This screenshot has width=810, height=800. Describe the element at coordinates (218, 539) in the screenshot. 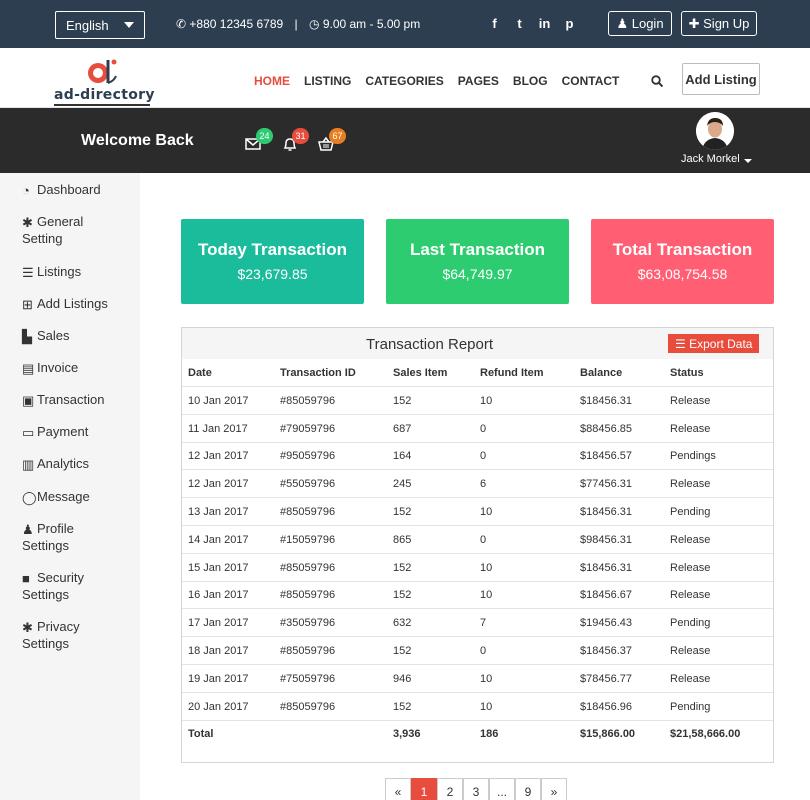

I see `table-cell: 14 Jan 2017` at that location.